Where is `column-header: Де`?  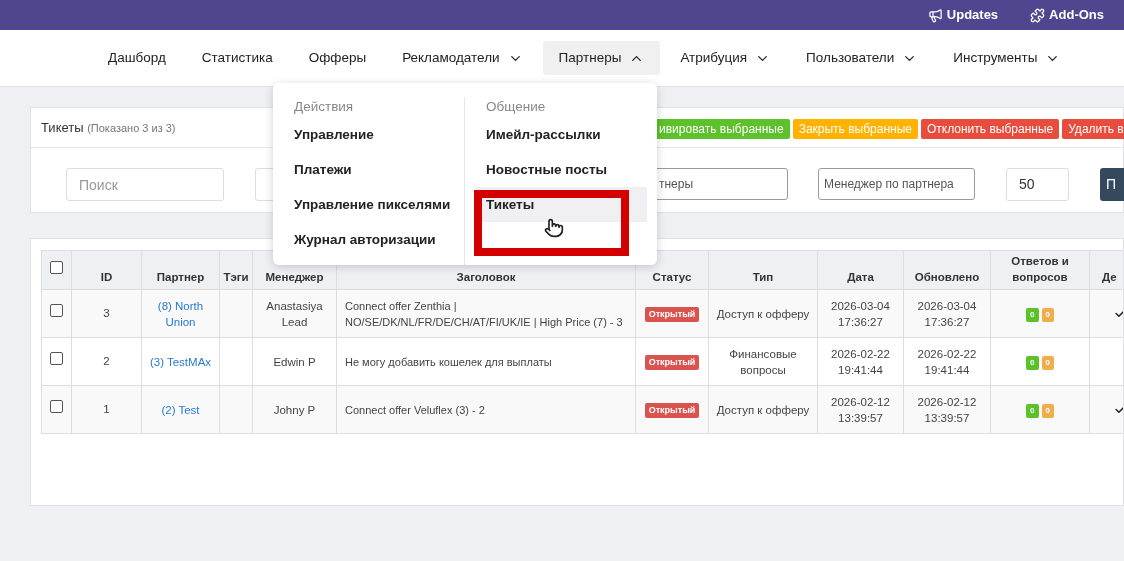 column-header: Де is located at coordinates (1109, 277).